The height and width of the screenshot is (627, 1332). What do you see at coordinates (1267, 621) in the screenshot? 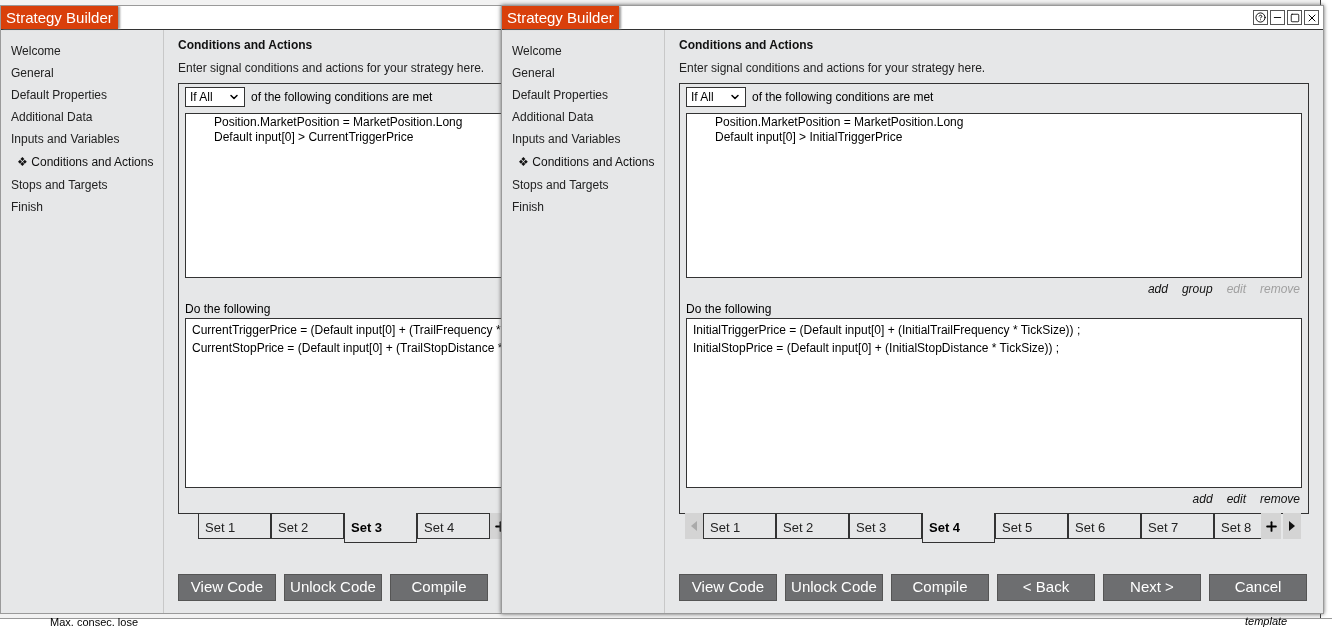
I see `background-label: template` at bounding box center [1267, 621].